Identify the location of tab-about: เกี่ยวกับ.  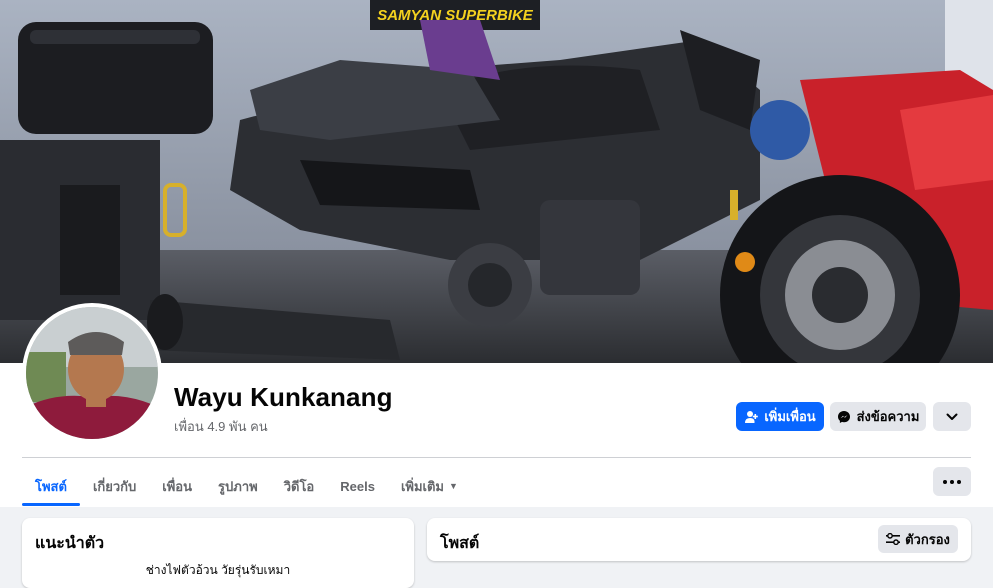
(114, 486).